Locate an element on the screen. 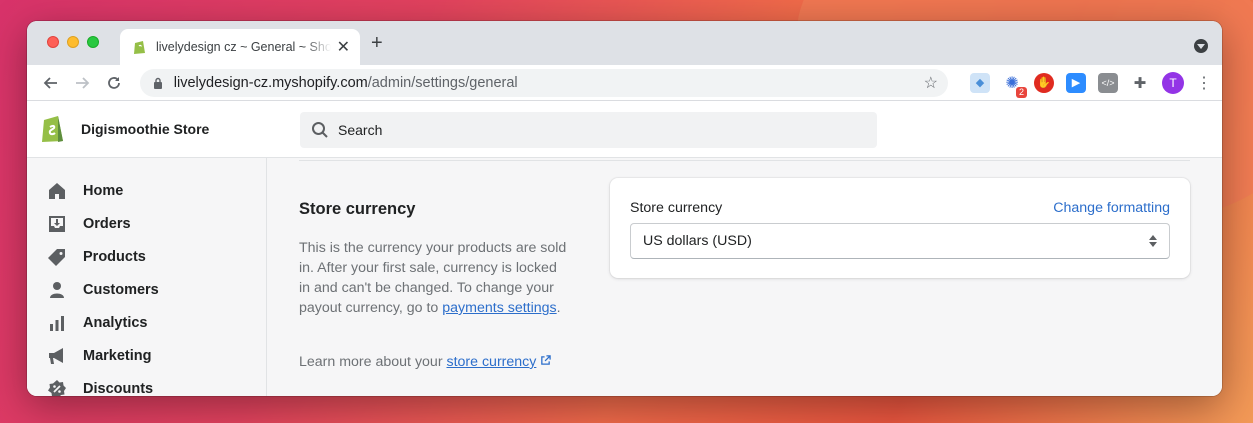 The width and height of the screenshot is (1253, 423). store-currency-link: store currency is located at coordinates (491, 362).